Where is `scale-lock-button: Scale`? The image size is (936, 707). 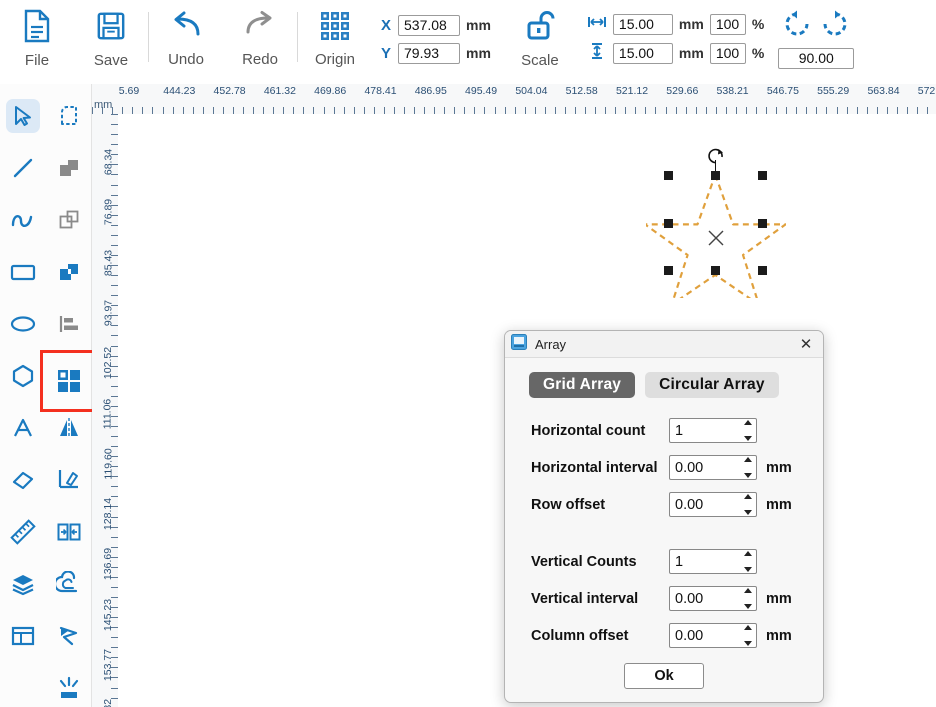
scale-lock-button: Scale is located at coordinates (540, 39).